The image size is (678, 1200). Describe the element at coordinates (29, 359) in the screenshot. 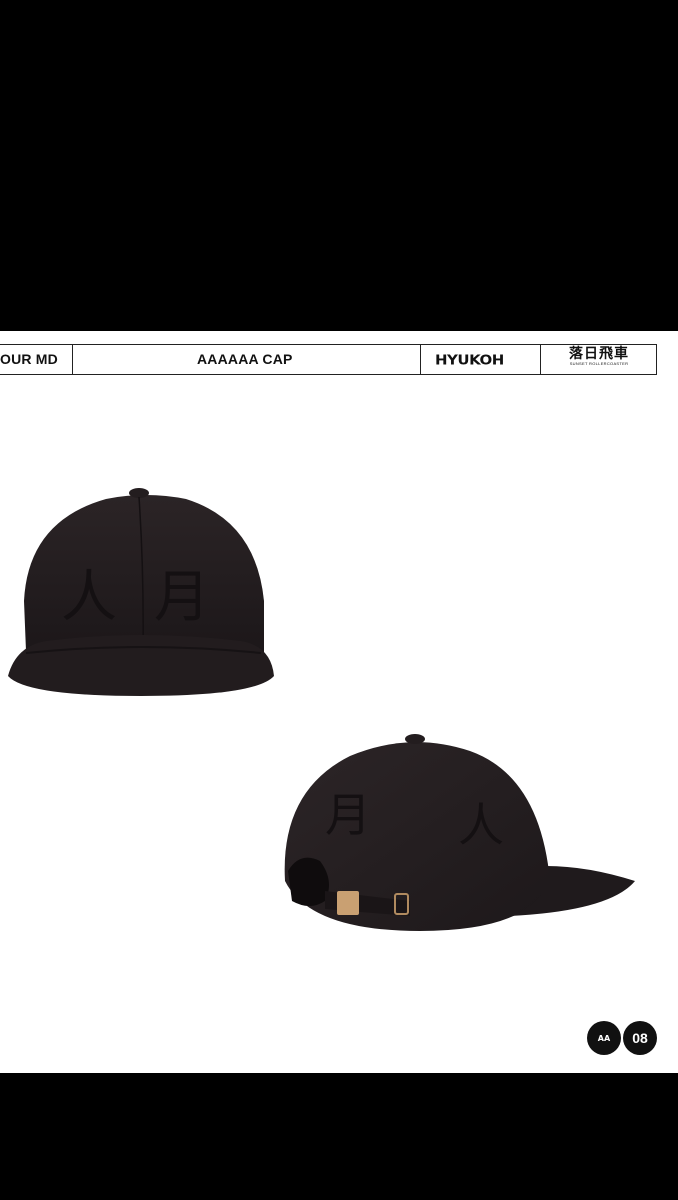

I see `header-section-label: OUR MD` at that location.